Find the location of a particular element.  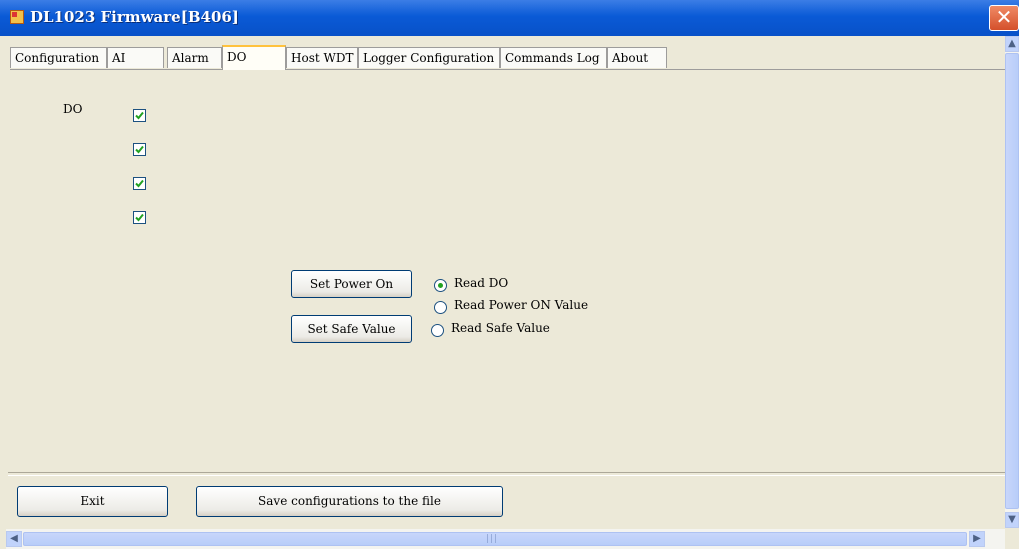

do-channel-0-checkbox is located at coordinates (139, 115).